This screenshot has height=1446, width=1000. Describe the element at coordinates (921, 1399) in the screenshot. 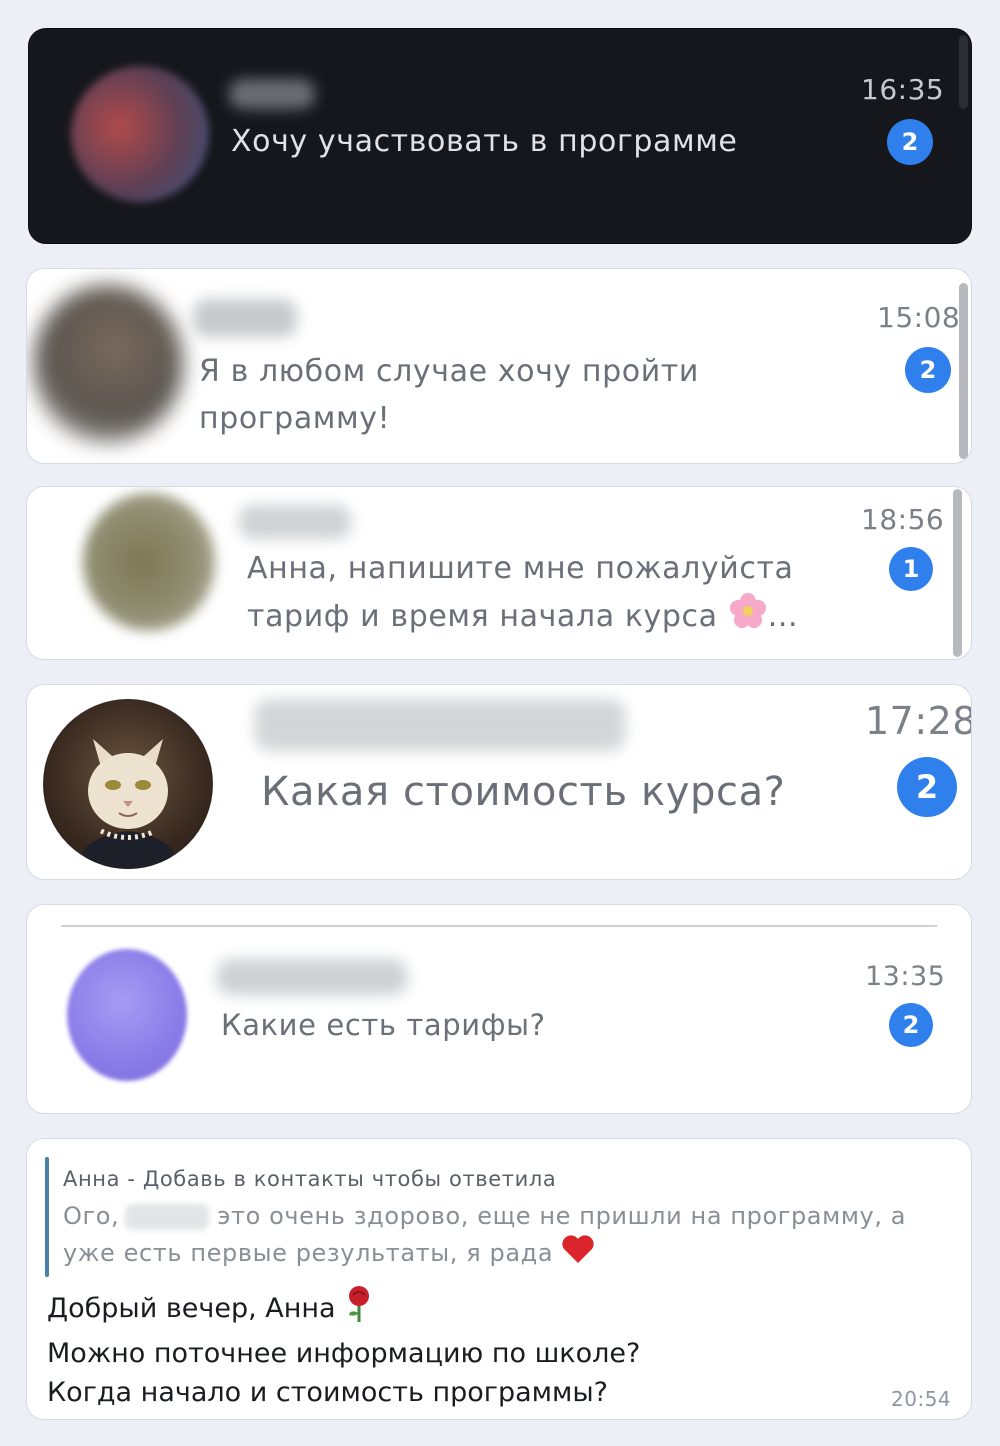

I see `message-time: 20:54` at that location.